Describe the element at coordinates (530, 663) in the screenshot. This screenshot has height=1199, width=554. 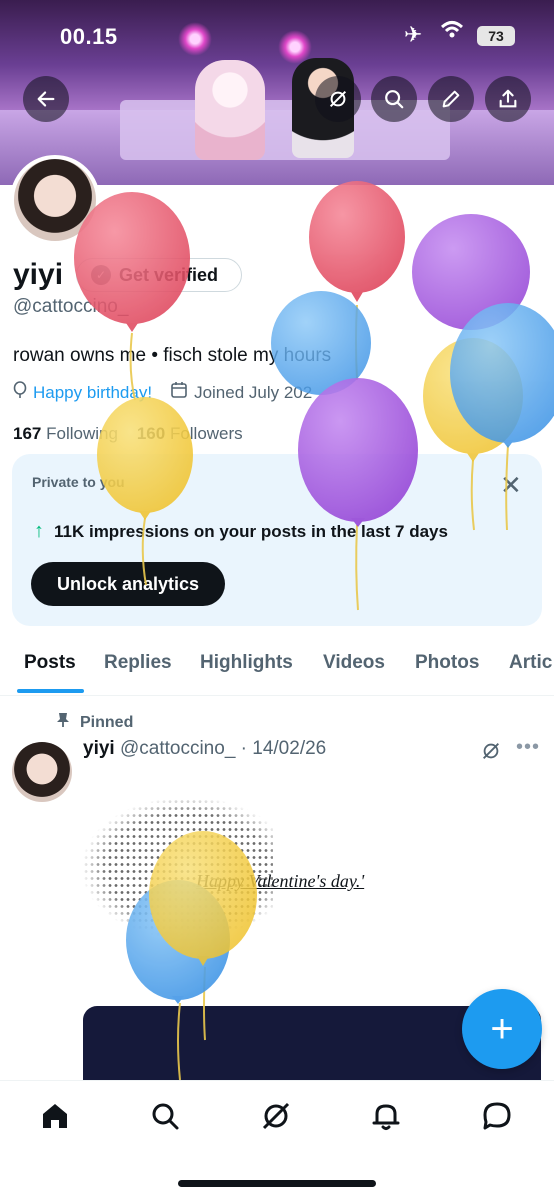
I see `tab-articles: Artic` at that location.